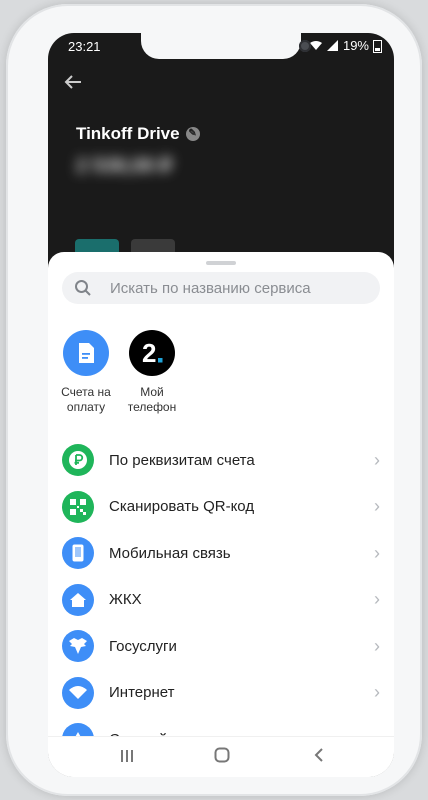 This screenshot has height=800, width=428. I want to click on battery-percent: 19%, so click(355, 45).